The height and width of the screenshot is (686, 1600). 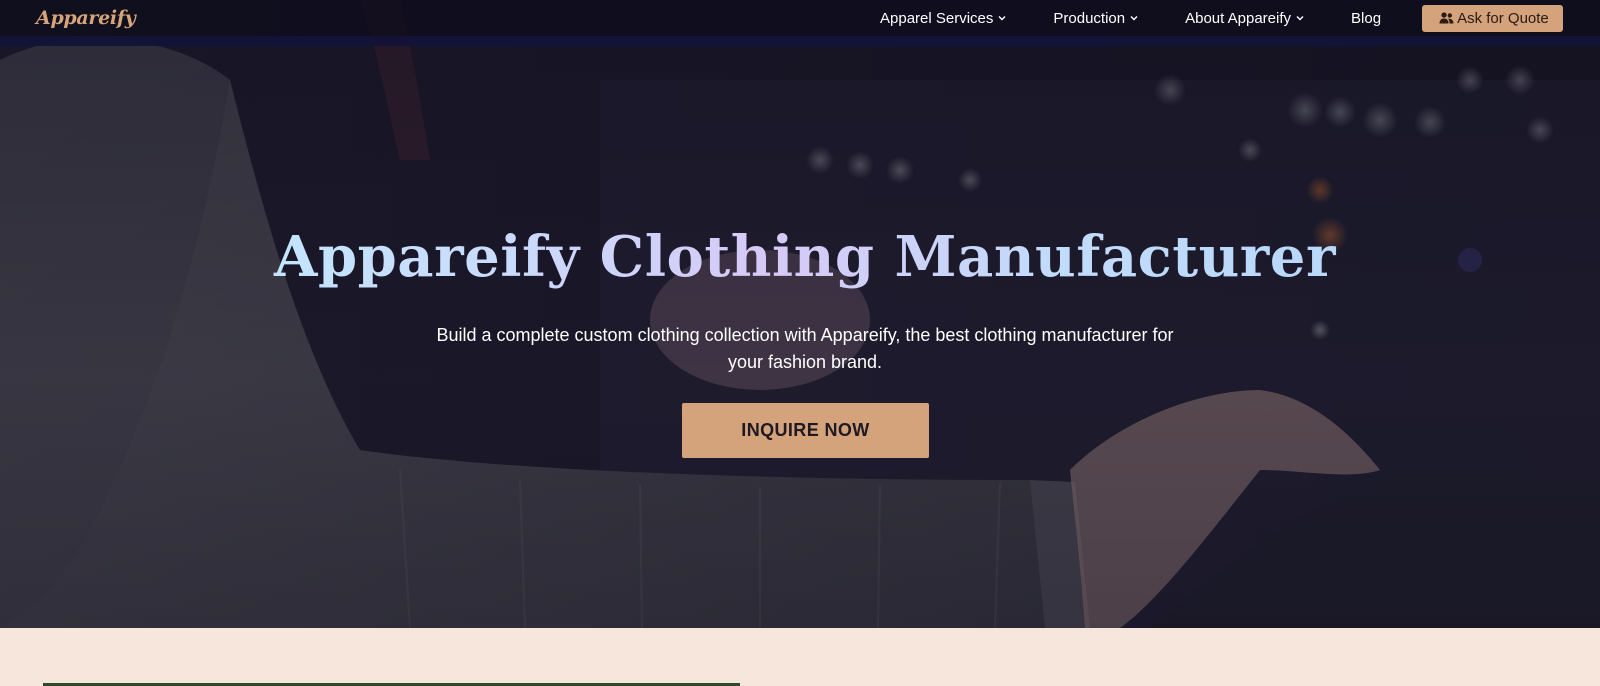 I want to click on nav-item-apparel-services: Apparel Services, so click(x=943, y=18).